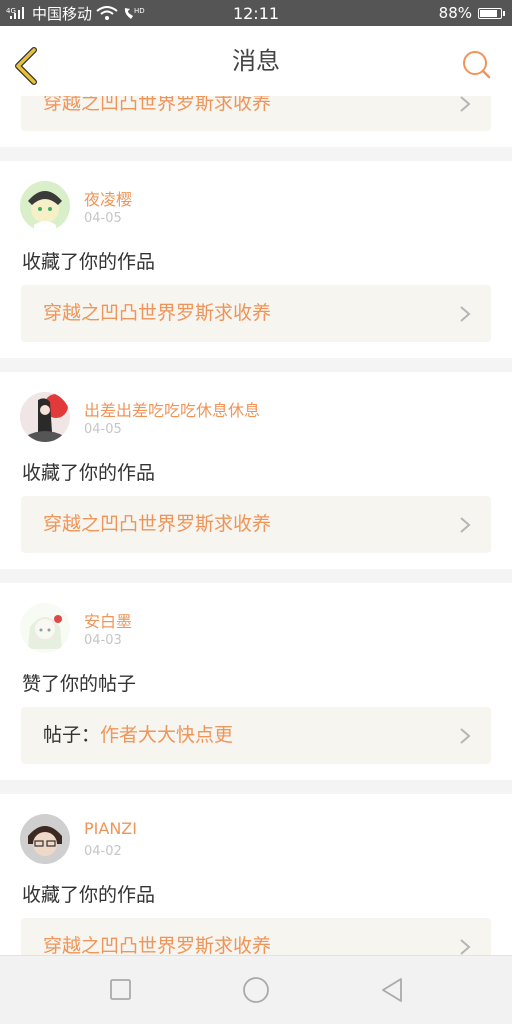  I want to click on post-prefix: 帖子：, so click(72, 735).